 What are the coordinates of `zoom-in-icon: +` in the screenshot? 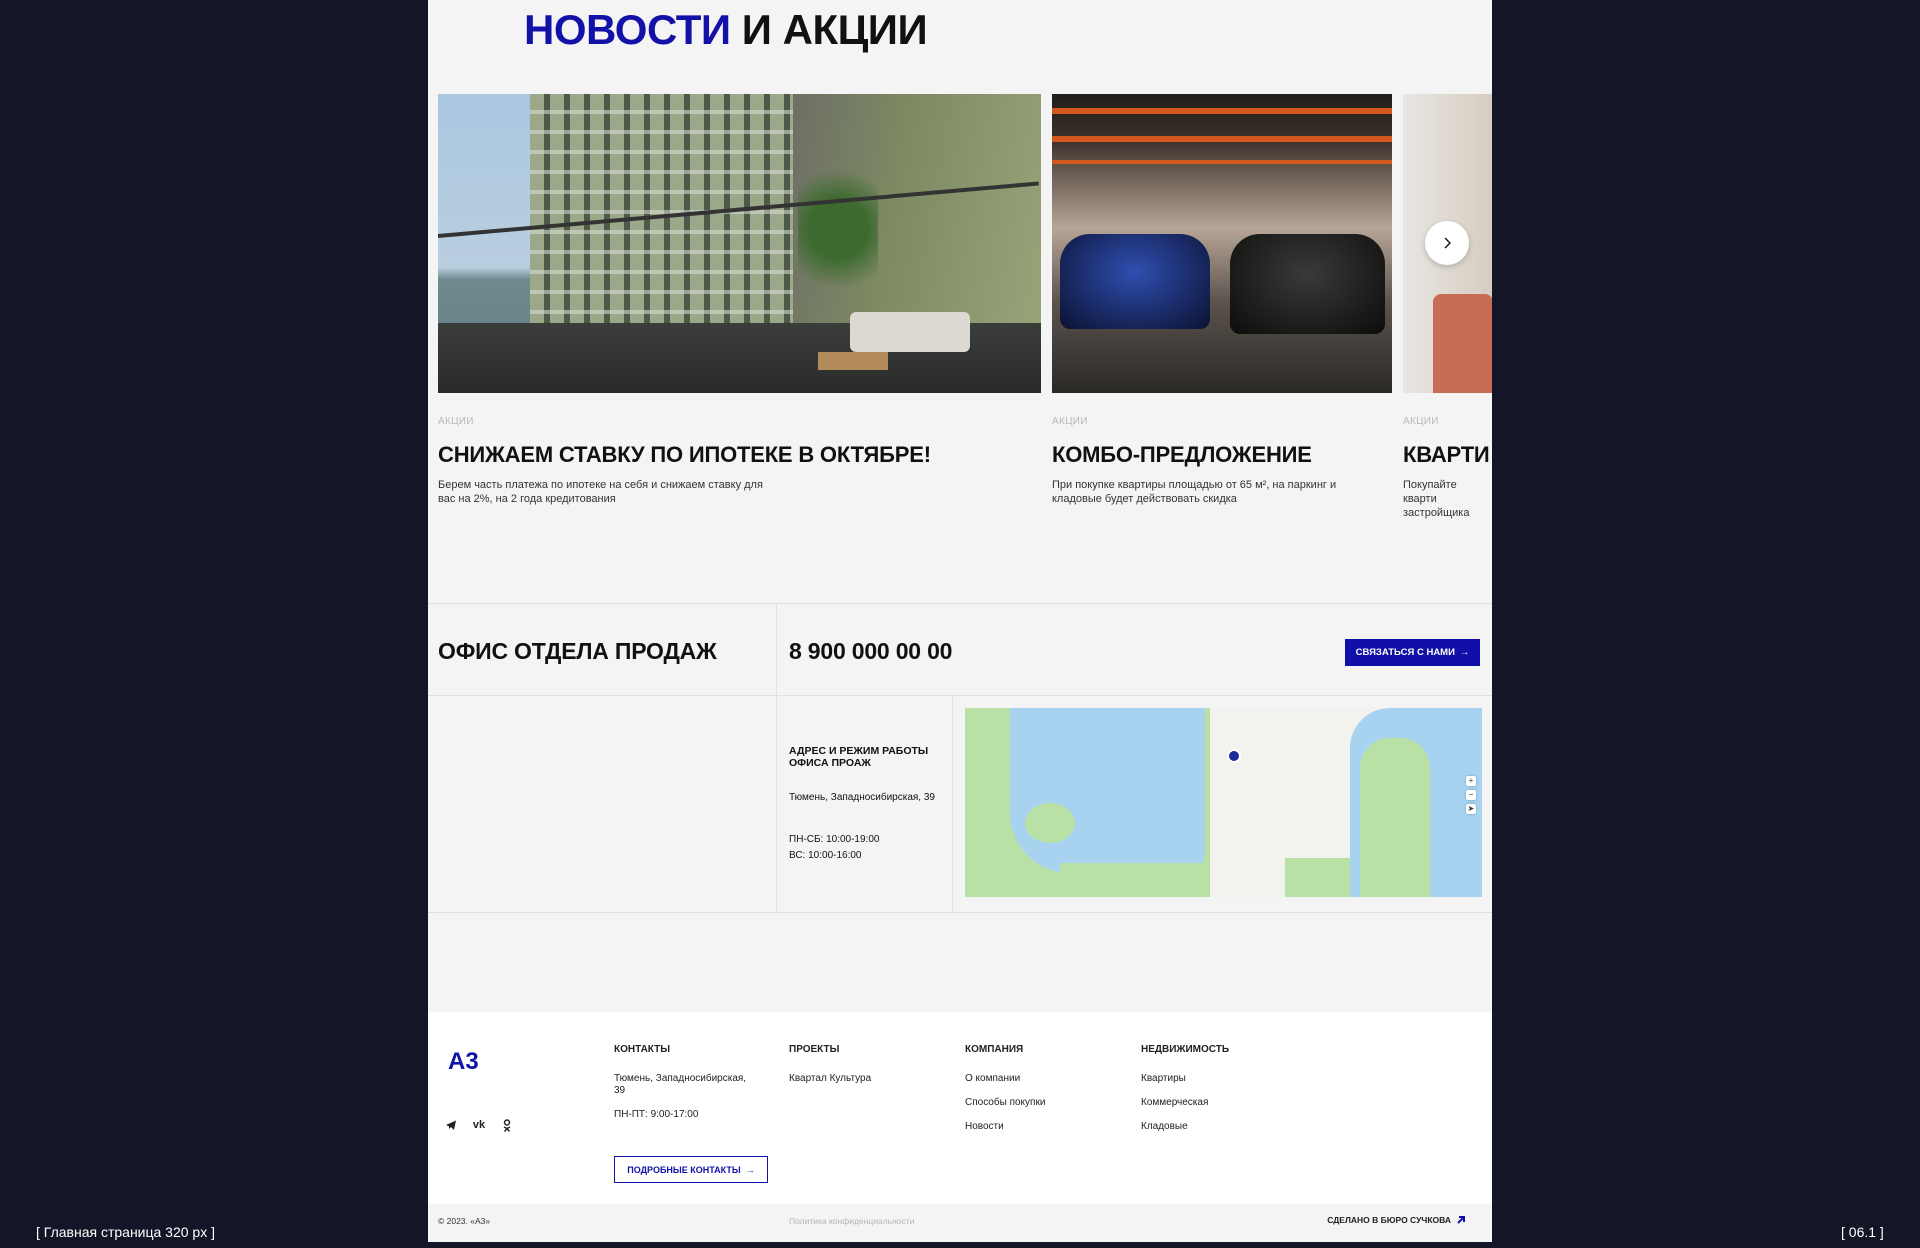 It's located at (1471, 781).